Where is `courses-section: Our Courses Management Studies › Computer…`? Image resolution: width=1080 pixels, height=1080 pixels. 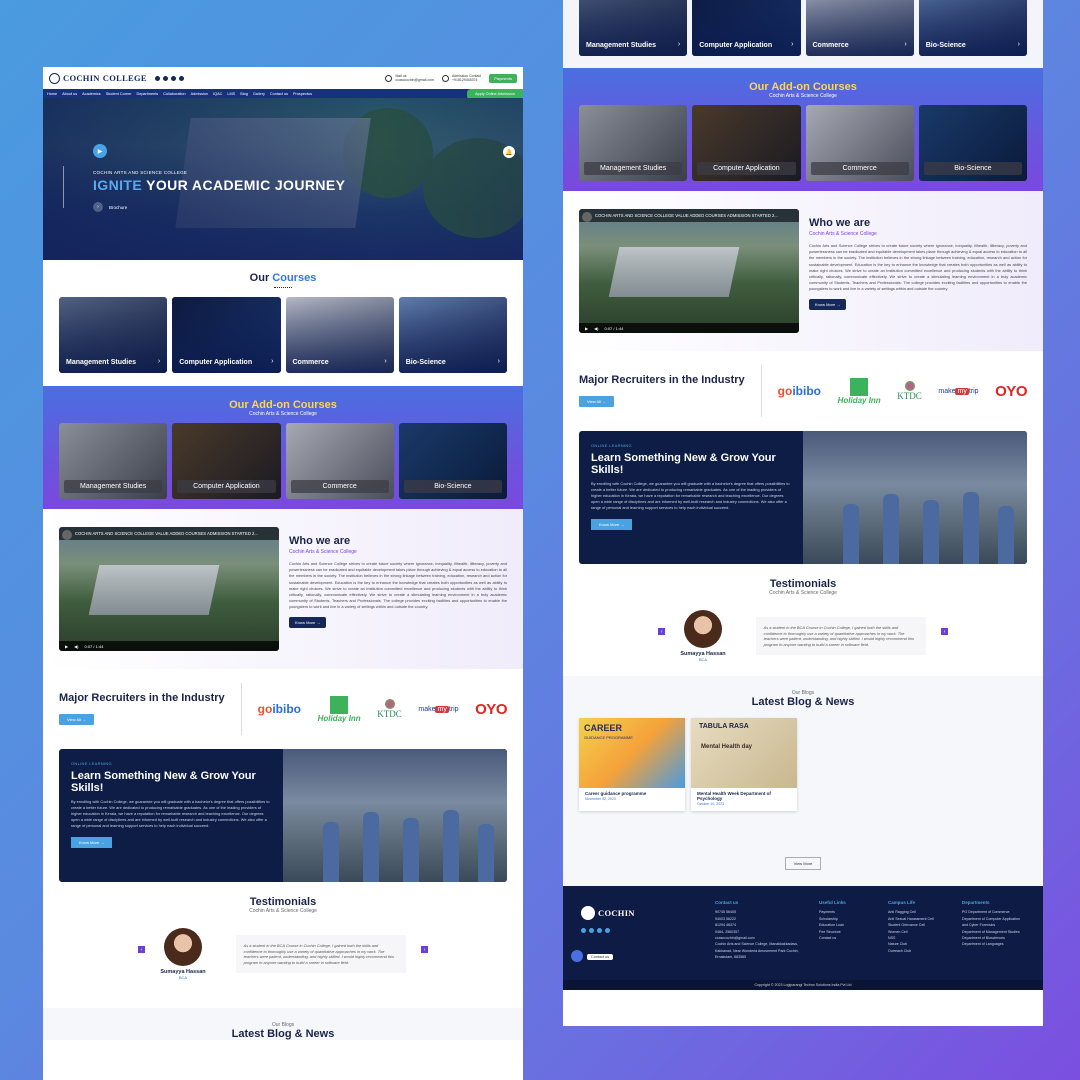
courses-section: Our Courses Management Studies › Computer… is located at coordinates (283, 316).